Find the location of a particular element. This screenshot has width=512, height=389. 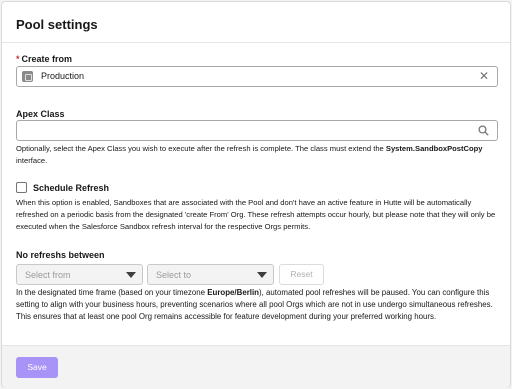

select-from-placeholder: Select from is located at coordinates (48, 275).